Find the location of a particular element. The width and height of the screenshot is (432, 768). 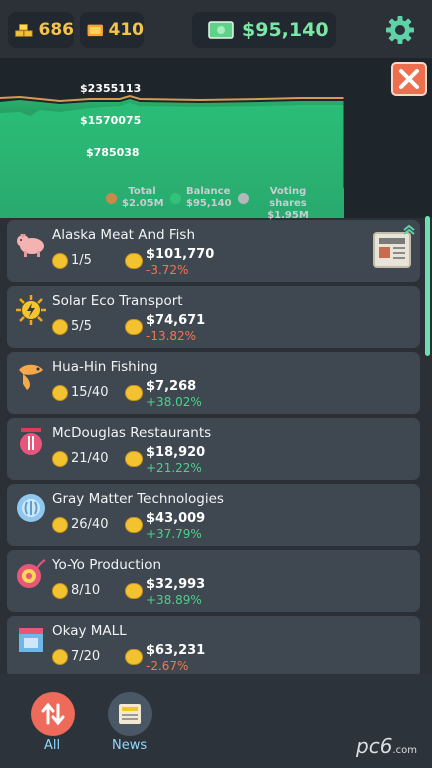

all-label: All is located at coordinates (52, 745).